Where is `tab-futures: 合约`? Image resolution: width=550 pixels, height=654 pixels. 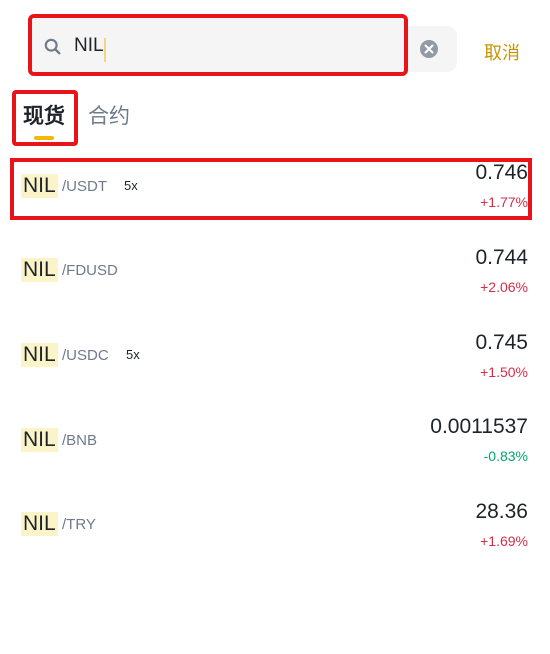
tab-futures: 合约 is located at coordinates (109, 115).